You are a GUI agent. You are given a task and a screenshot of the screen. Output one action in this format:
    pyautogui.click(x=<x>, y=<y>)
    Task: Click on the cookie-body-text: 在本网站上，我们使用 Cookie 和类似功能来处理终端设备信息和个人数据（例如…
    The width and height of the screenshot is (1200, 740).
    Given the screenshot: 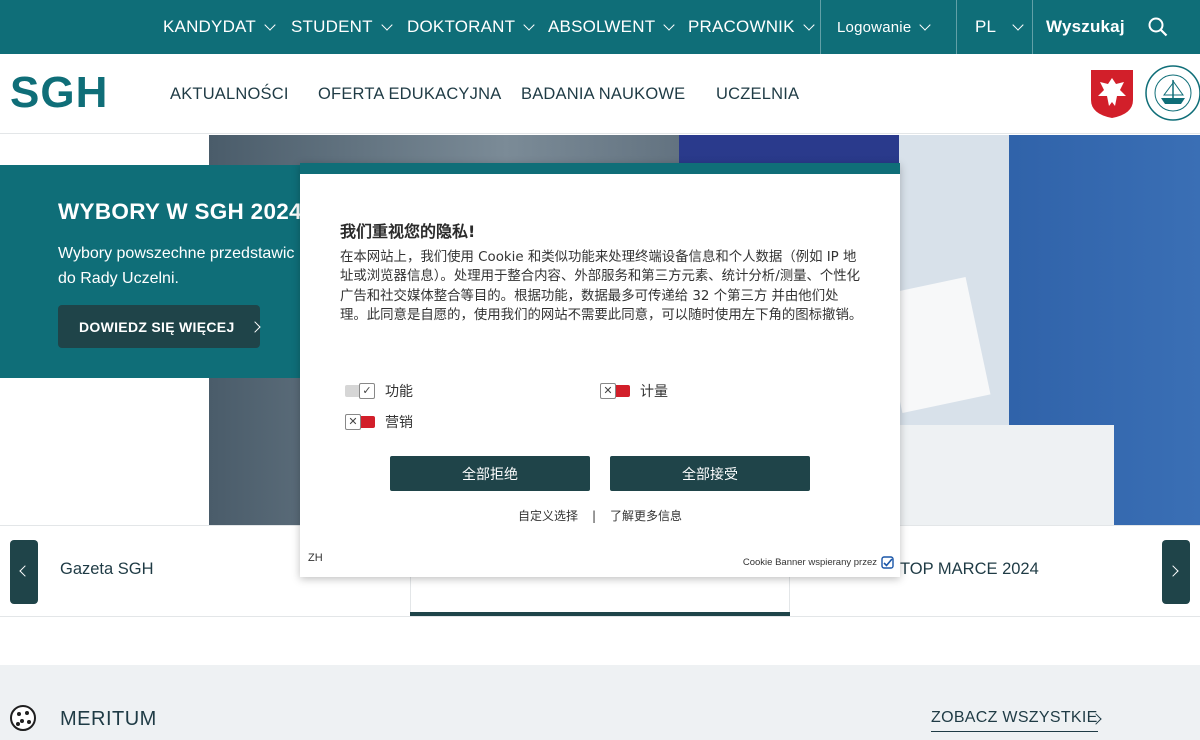 What is the action you would take?
    pyautogui.click(x=601, y=287)
    